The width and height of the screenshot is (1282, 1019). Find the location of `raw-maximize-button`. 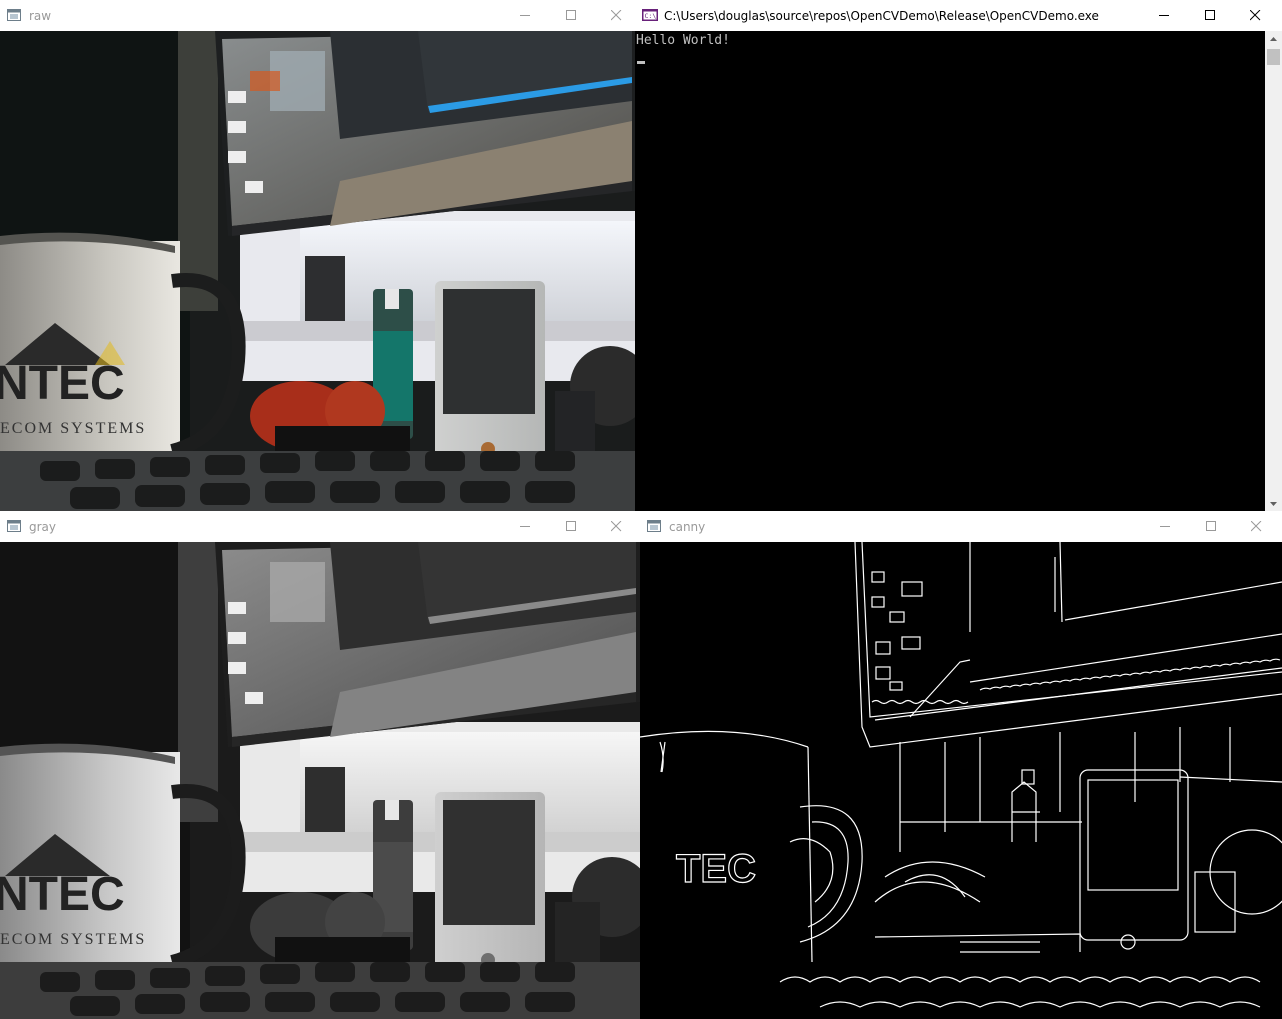

raw-maximize-button is located at coordinates (572, 15).